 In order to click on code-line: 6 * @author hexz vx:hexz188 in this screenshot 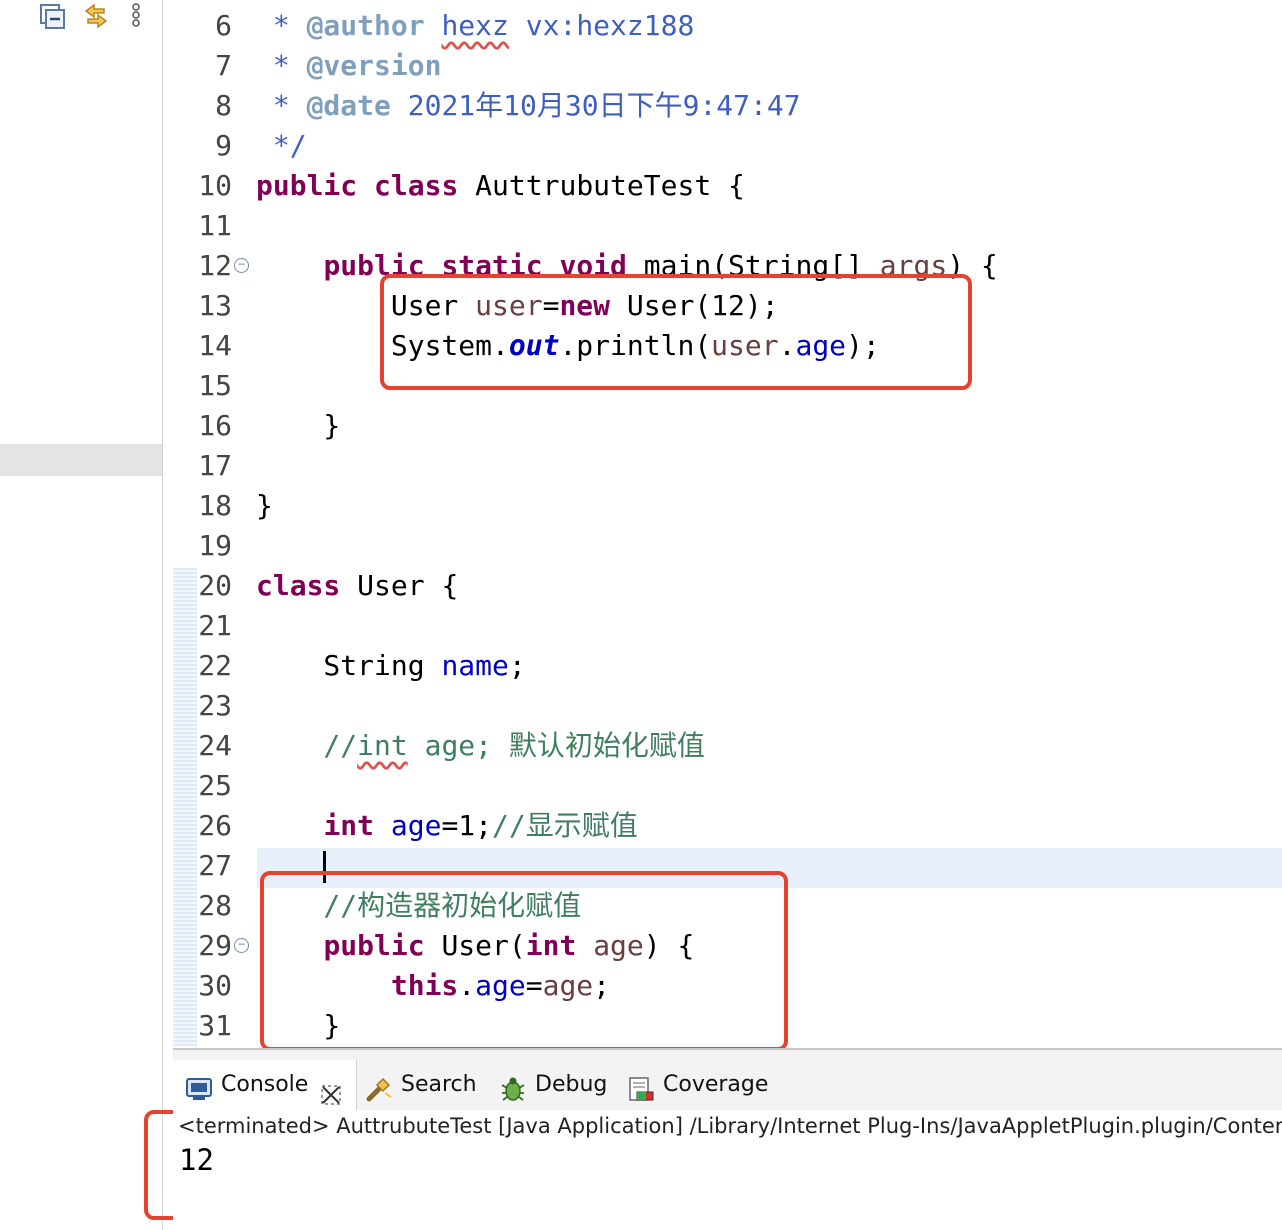, I will do `click(722, 26)`.